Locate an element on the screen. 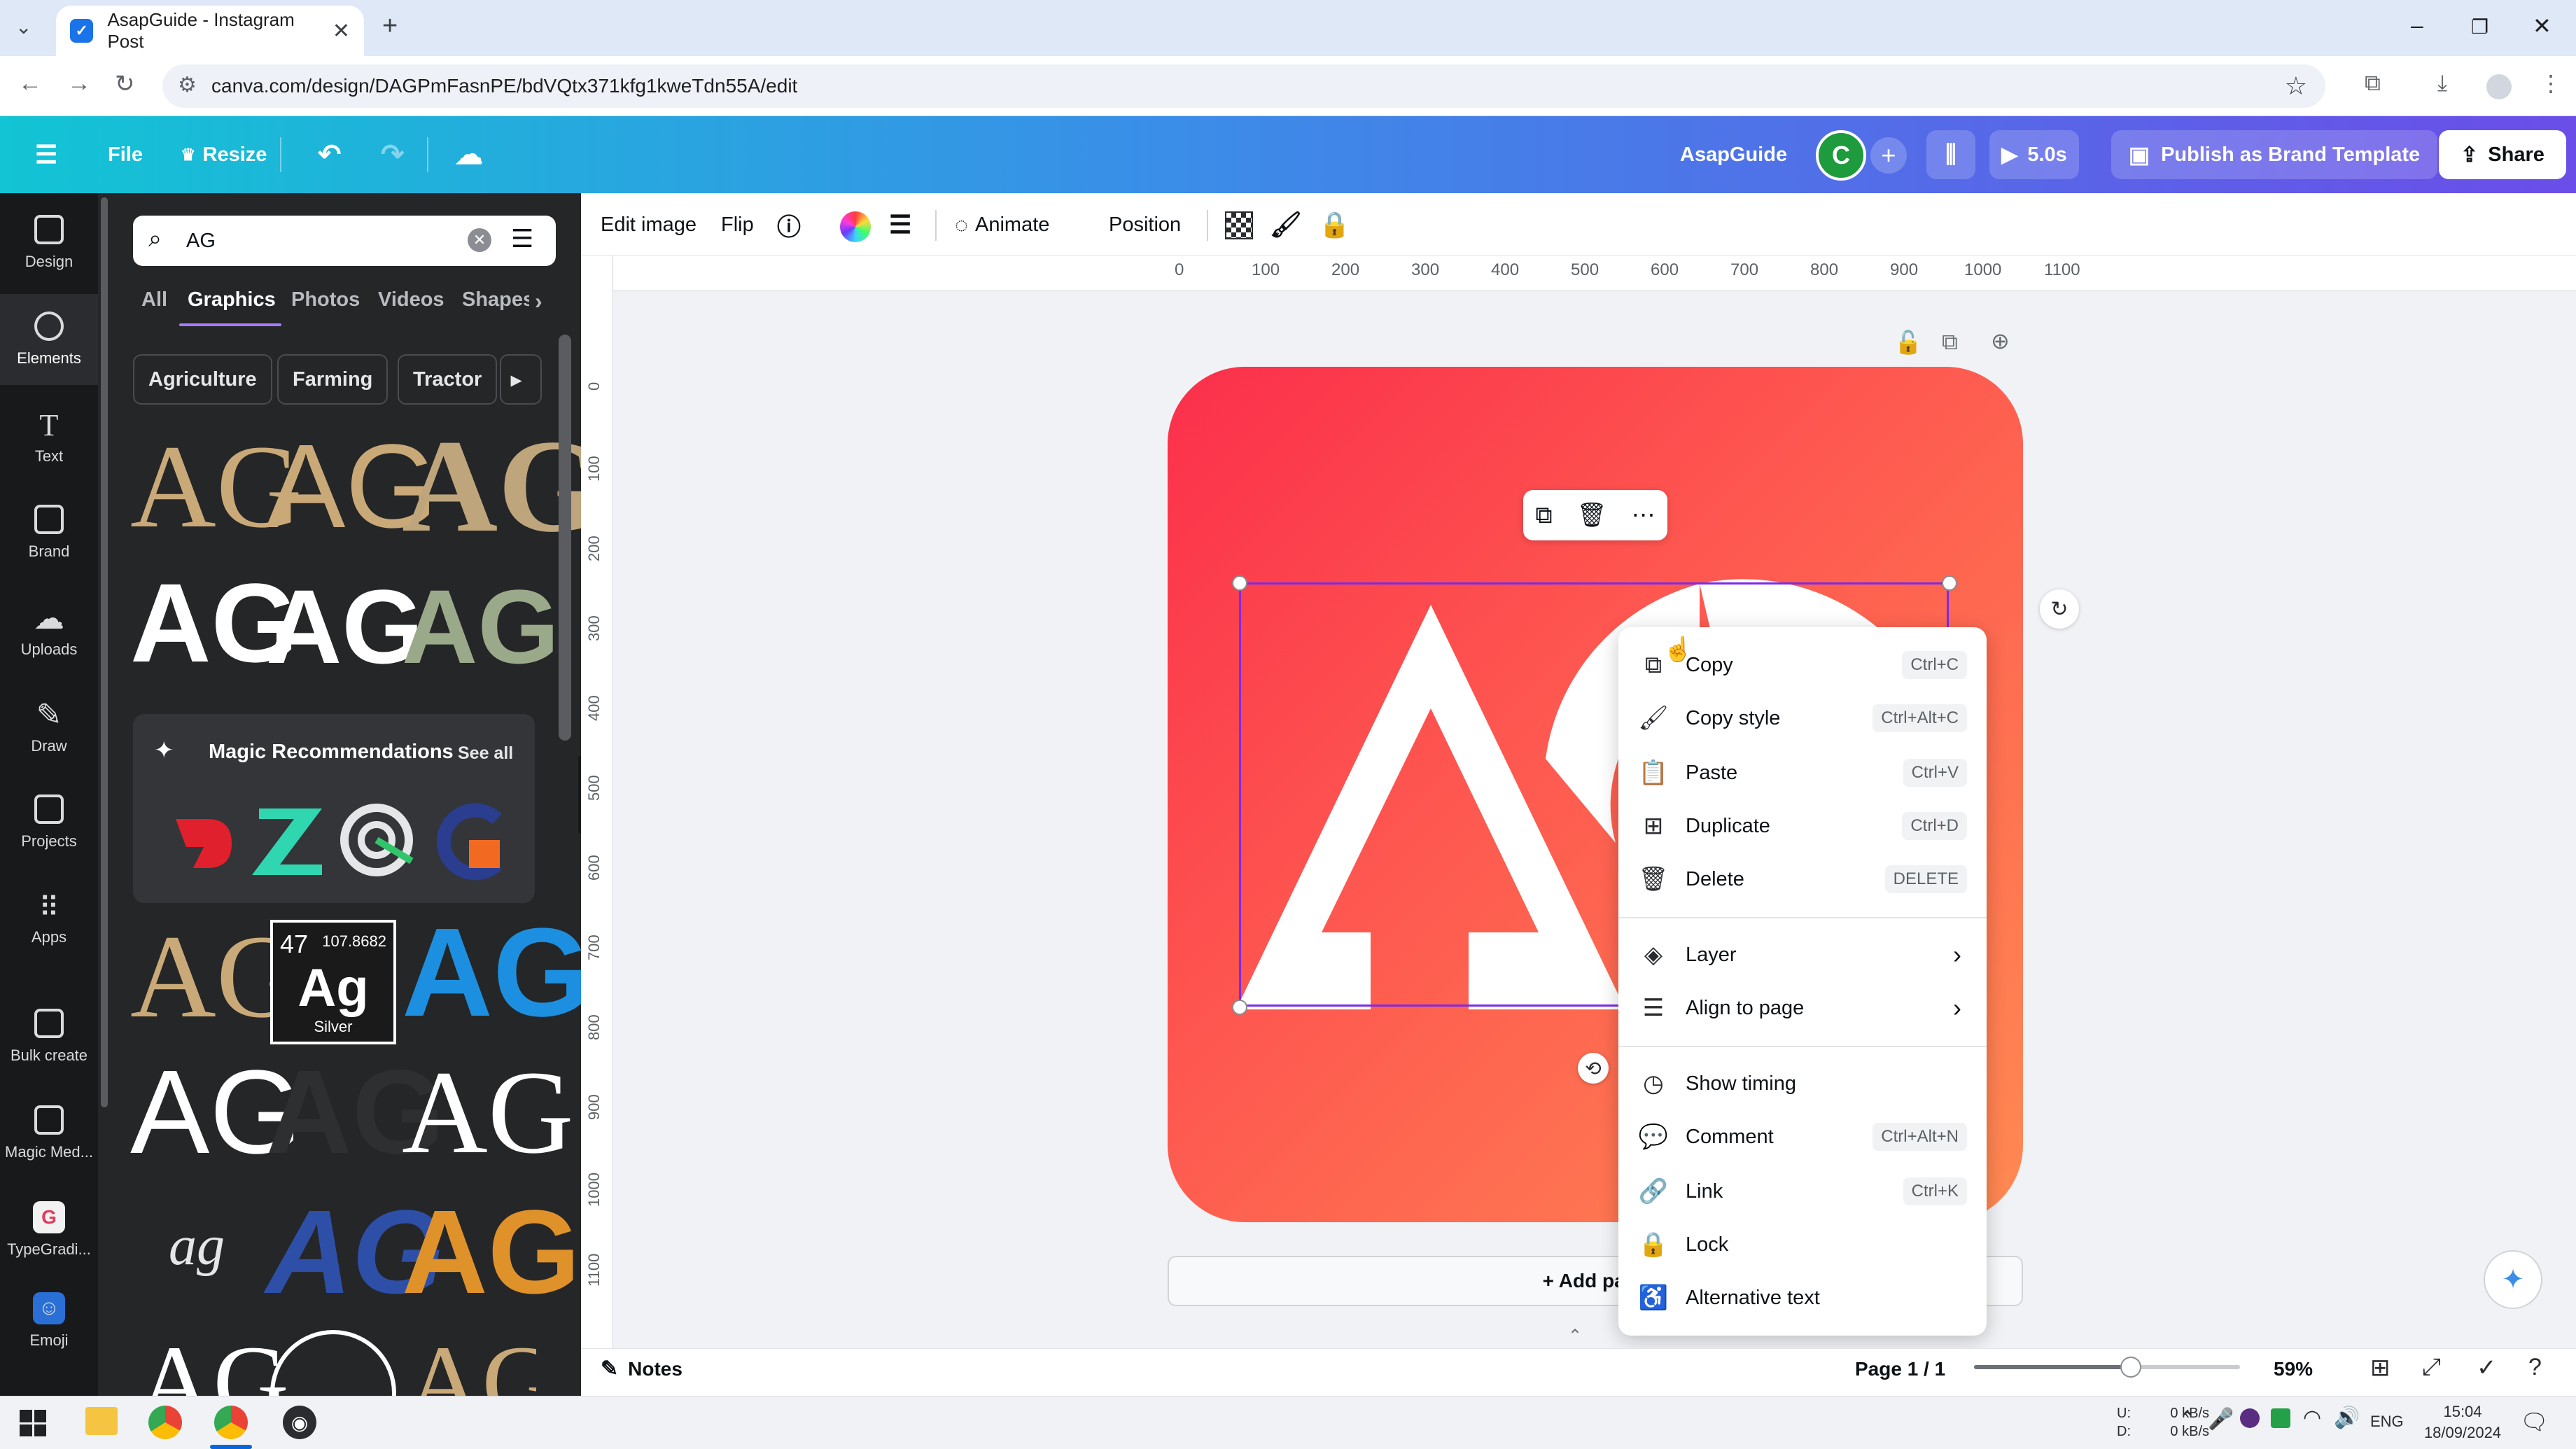 The image size is (2576, 1449). graphic-ag-thin-white: AG is located at coordinates (216, 1112).